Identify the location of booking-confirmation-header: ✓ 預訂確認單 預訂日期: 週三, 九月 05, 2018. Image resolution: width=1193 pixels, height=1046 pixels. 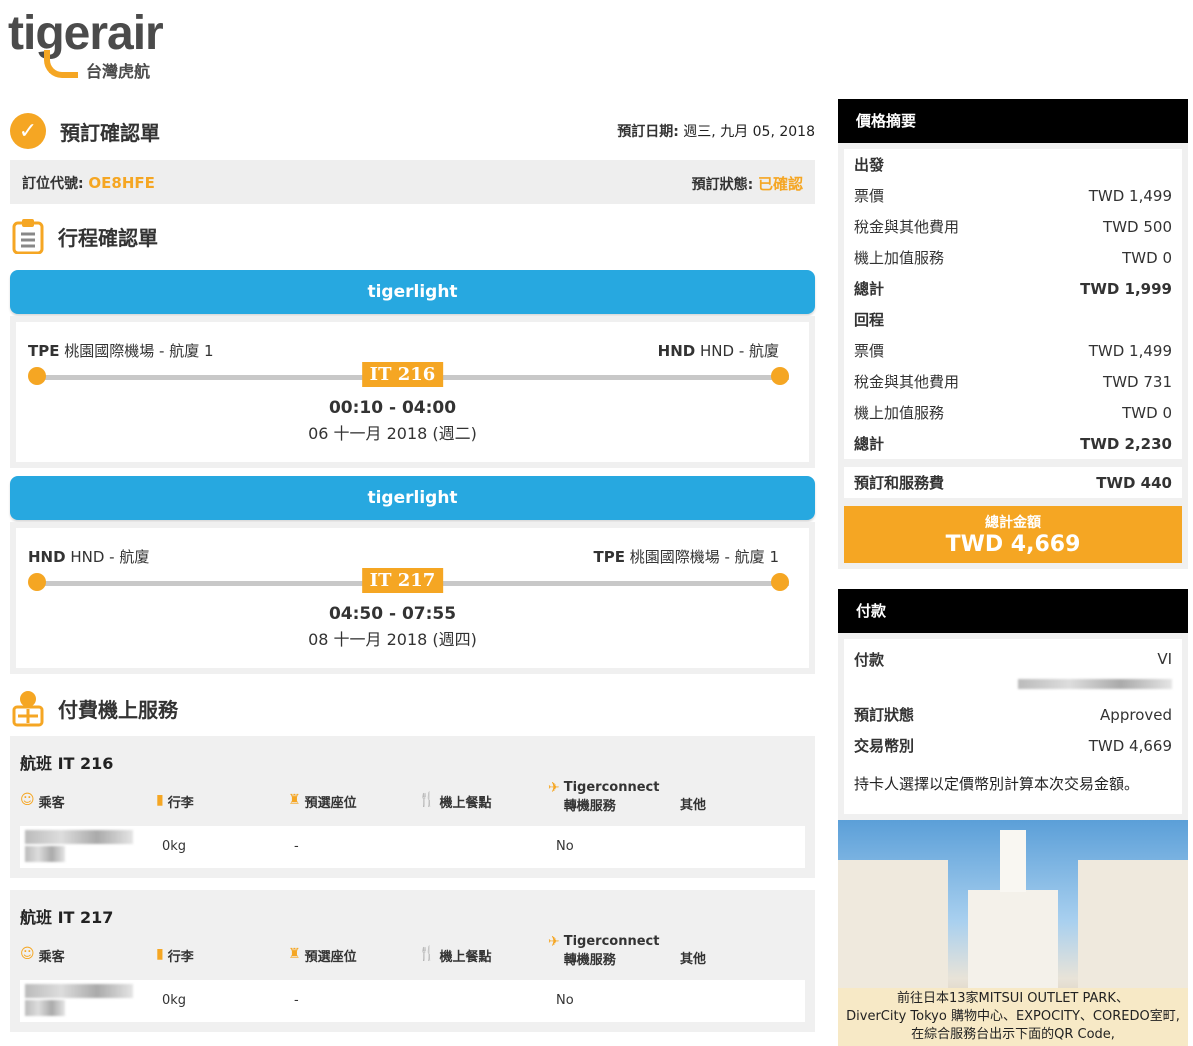
(412, 131).